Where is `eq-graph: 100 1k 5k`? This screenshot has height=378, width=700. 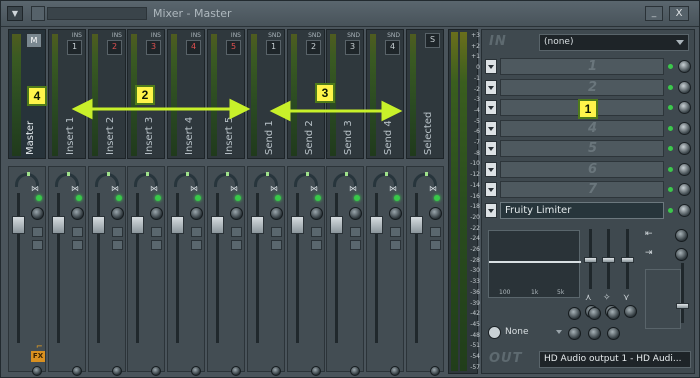
eq-graph: 100 1k 5k is located at coordinates (534, 264).